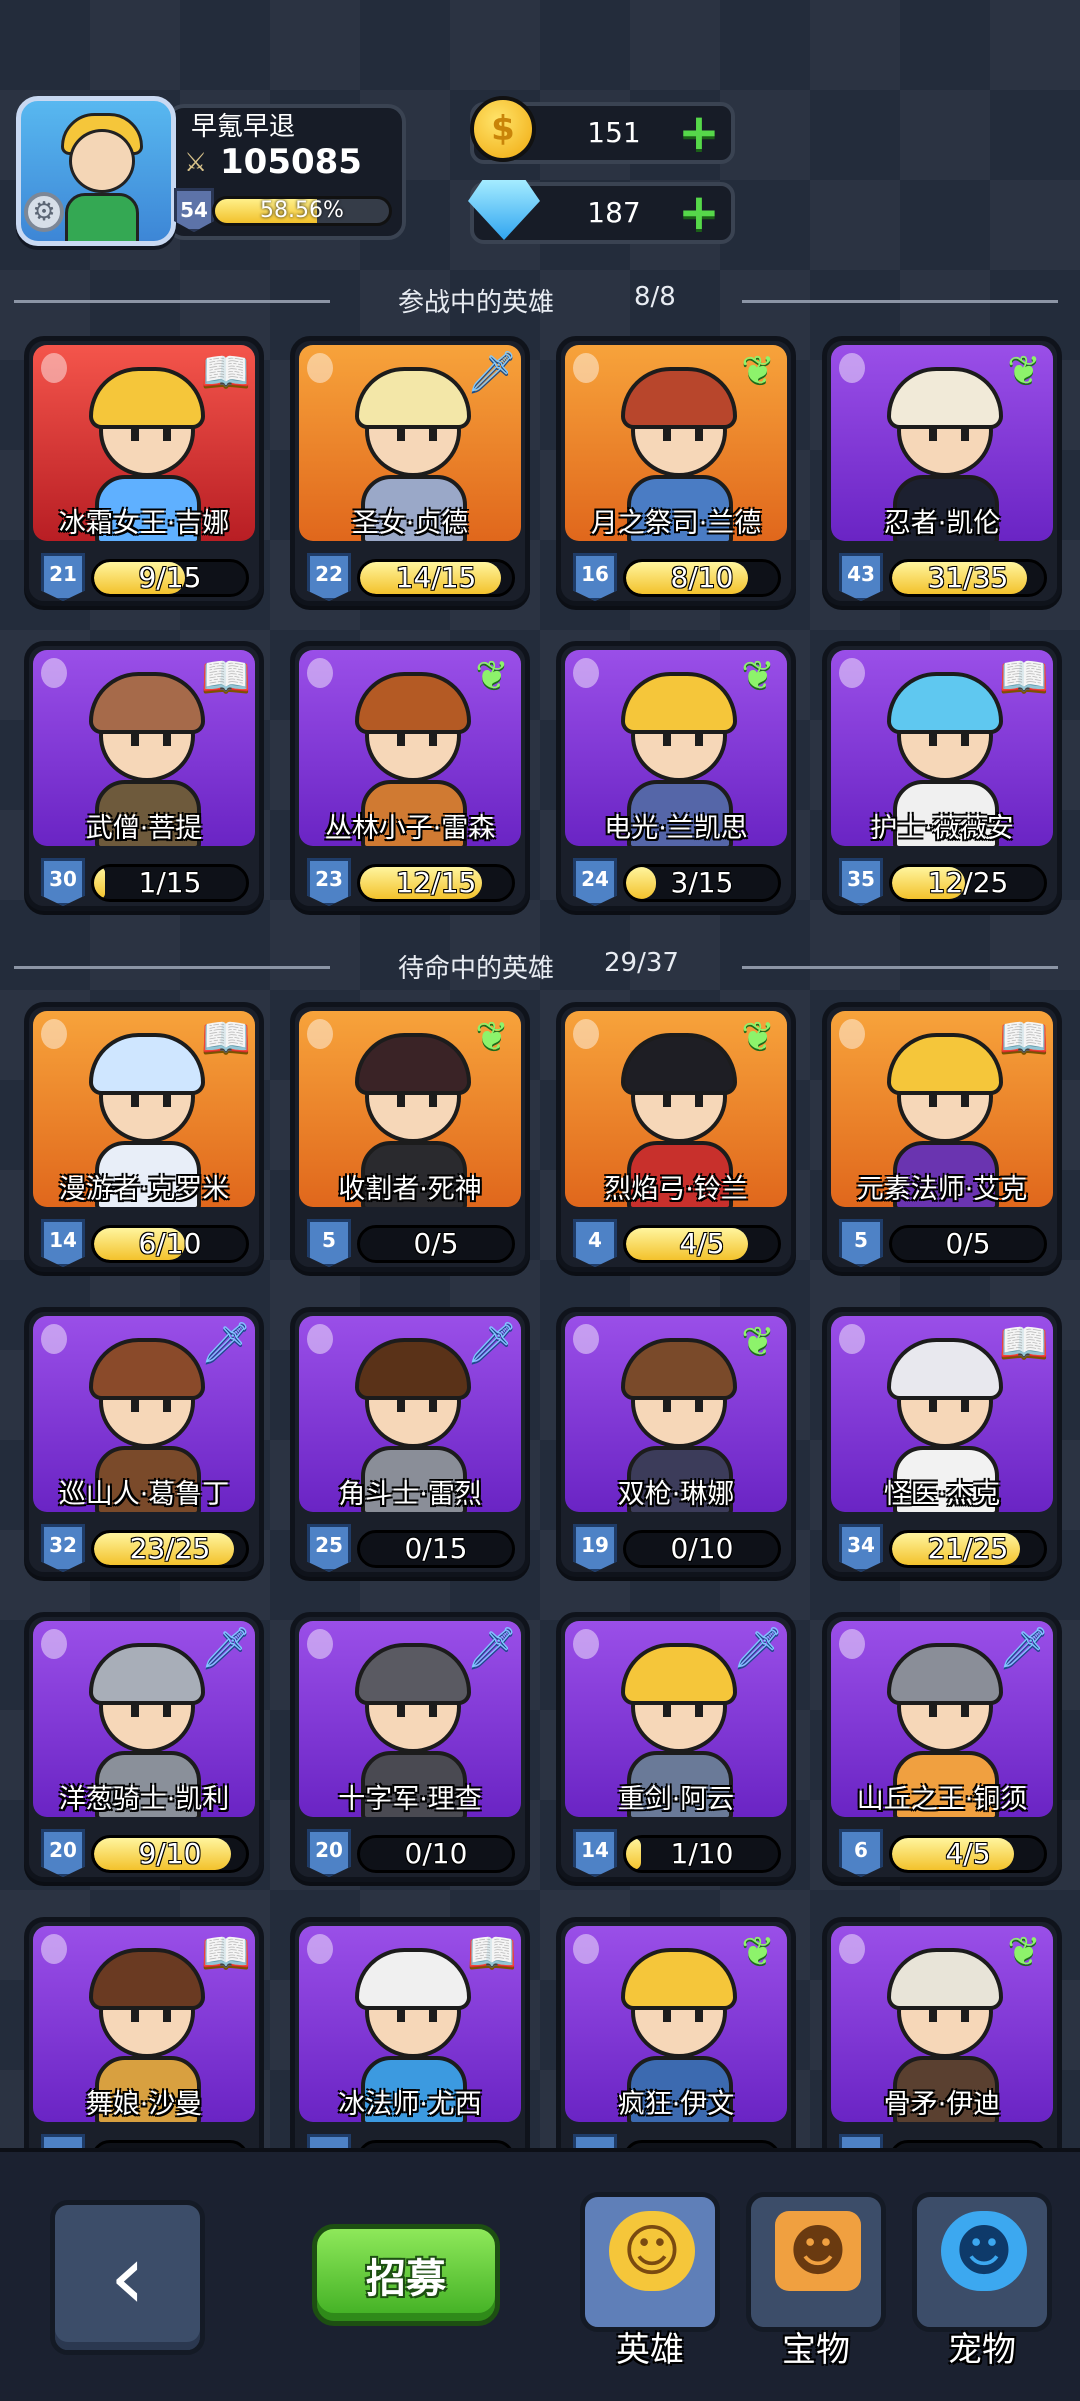  Describe the element at coordinates (968, 1549) in the screenshot. I see `hero-shard-progress-bar: 21/25` at that location.